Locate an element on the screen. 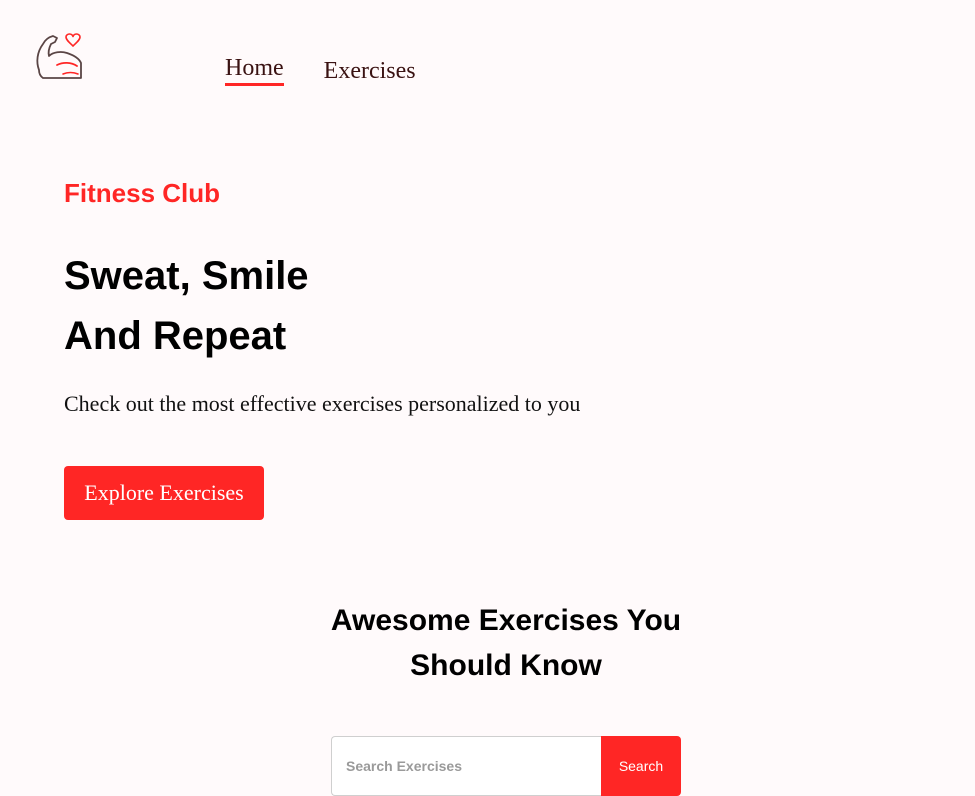 Image resolution: width=975 pixels, height=796 pixels. hero-title-line-1: Sweat, Smile is located at coordinates (186, 276).